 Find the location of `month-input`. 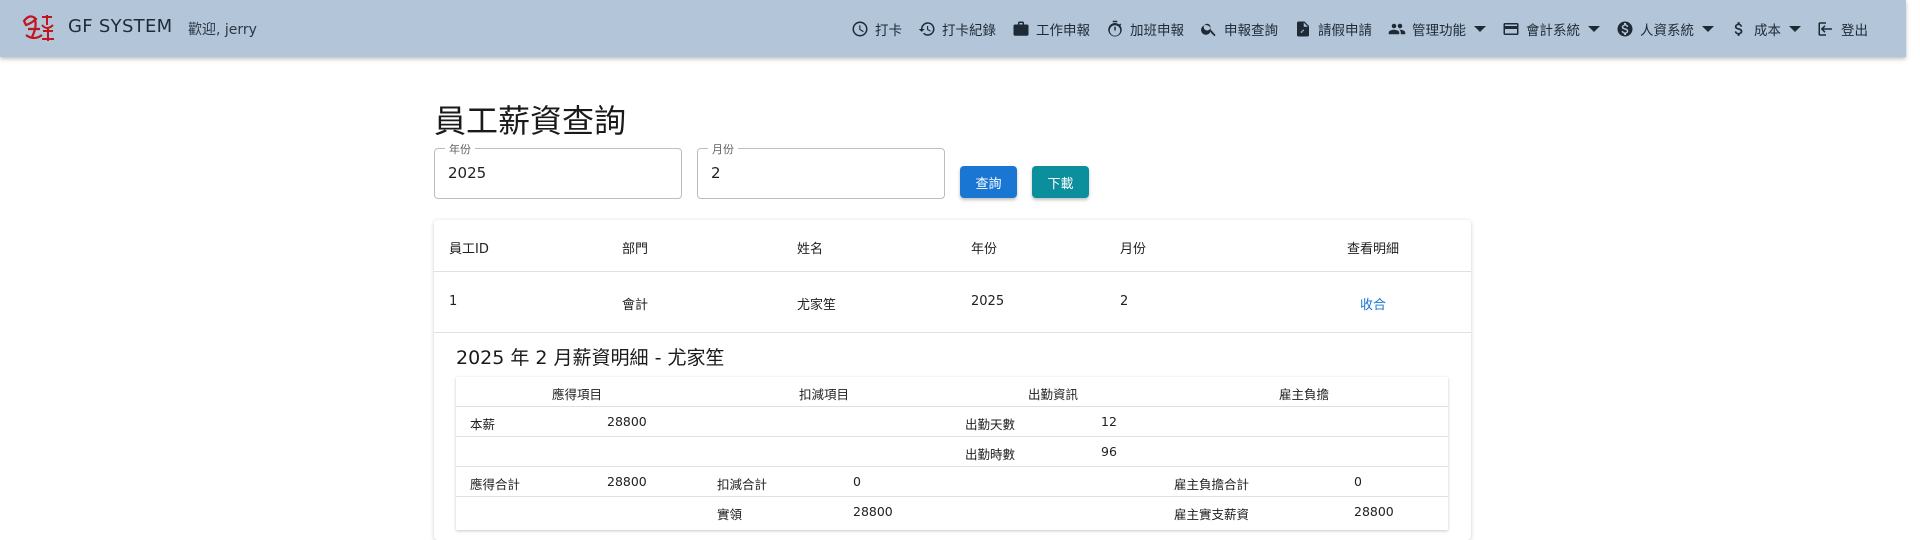

month-input is located at coordinates (821, 173).